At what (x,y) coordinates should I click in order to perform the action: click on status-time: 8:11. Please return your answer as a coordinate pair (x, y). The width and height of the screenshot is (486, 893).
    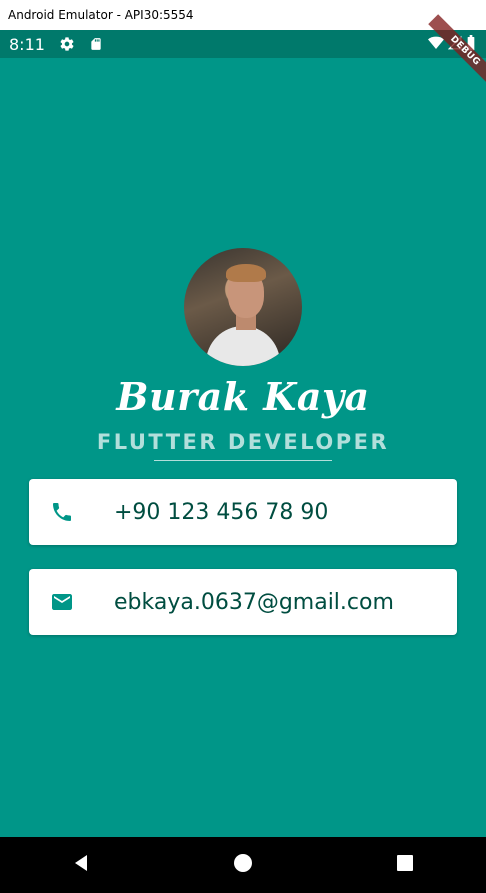
    Looking at the image, I should click on (27, 44).